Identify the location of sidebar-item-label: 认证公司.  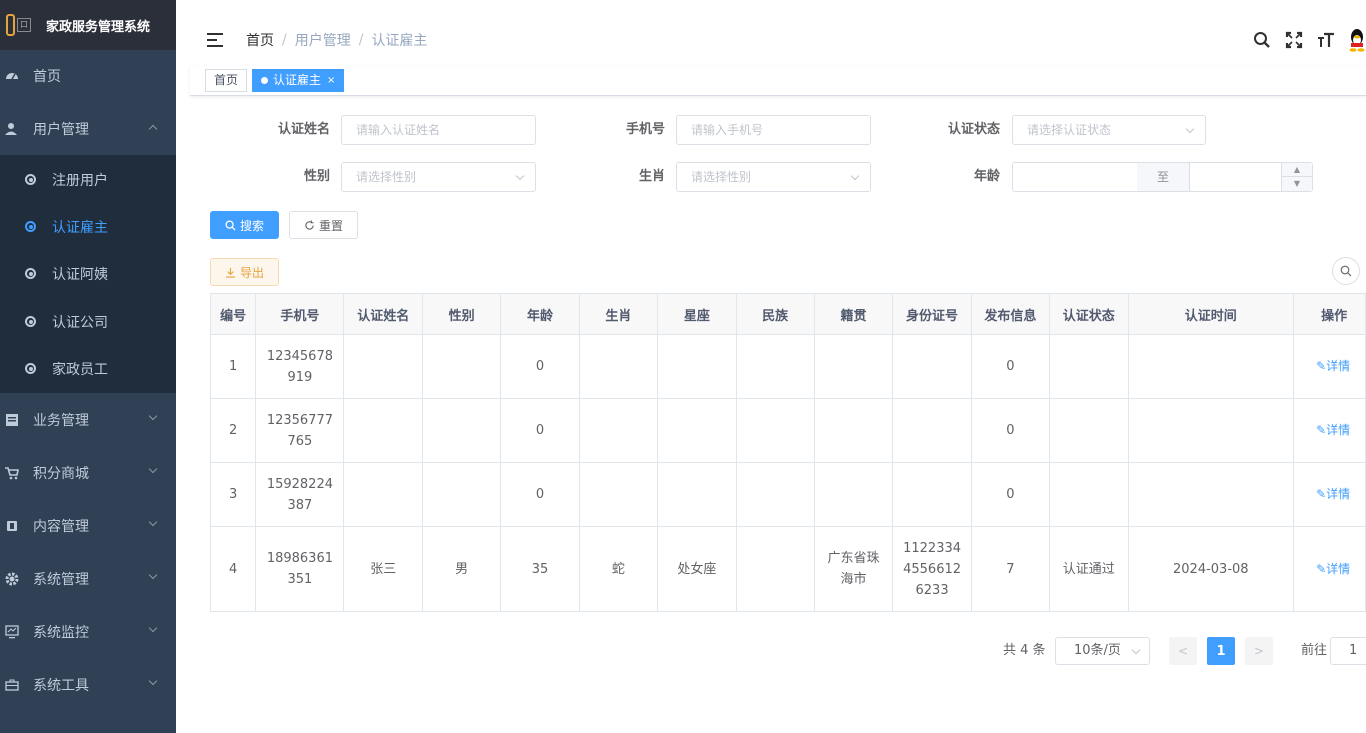
(80, 322).